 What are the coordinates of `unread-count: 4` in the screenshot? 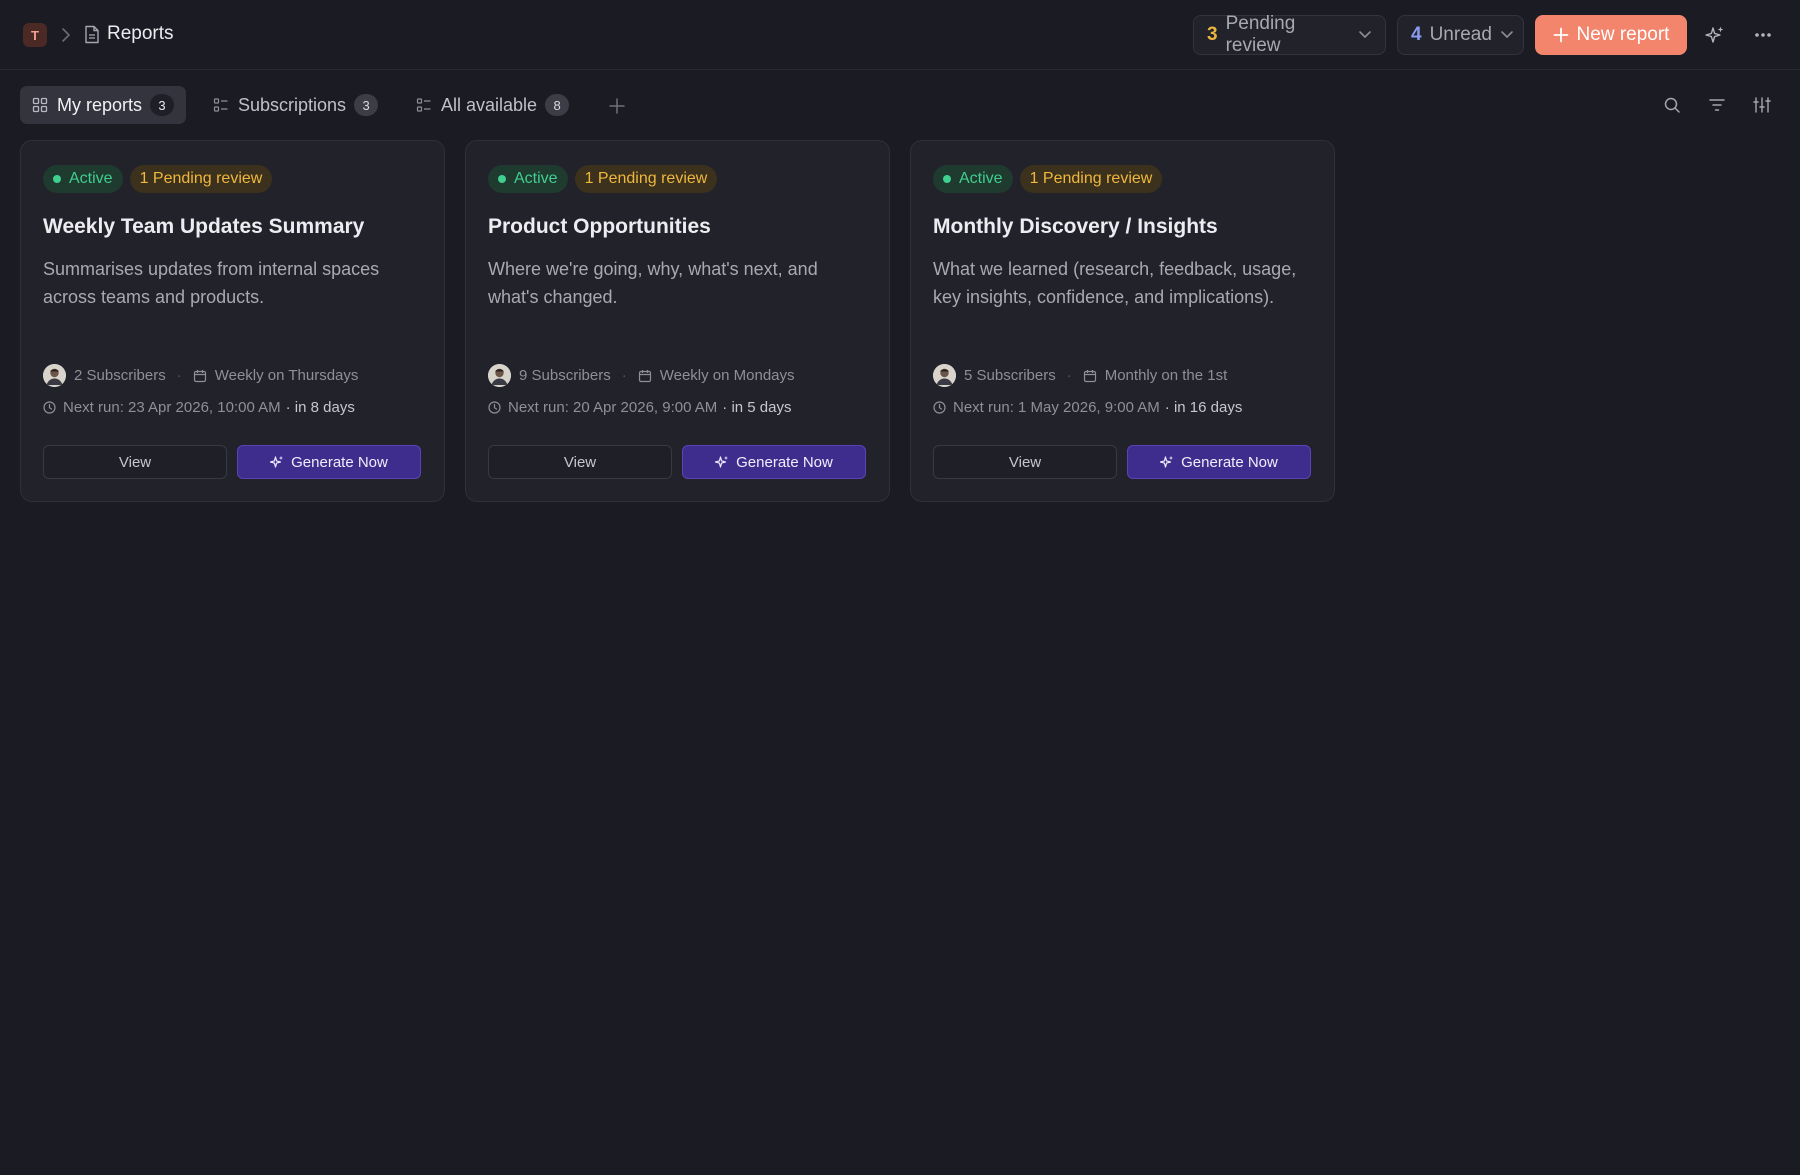 It's located at (1416, 34).